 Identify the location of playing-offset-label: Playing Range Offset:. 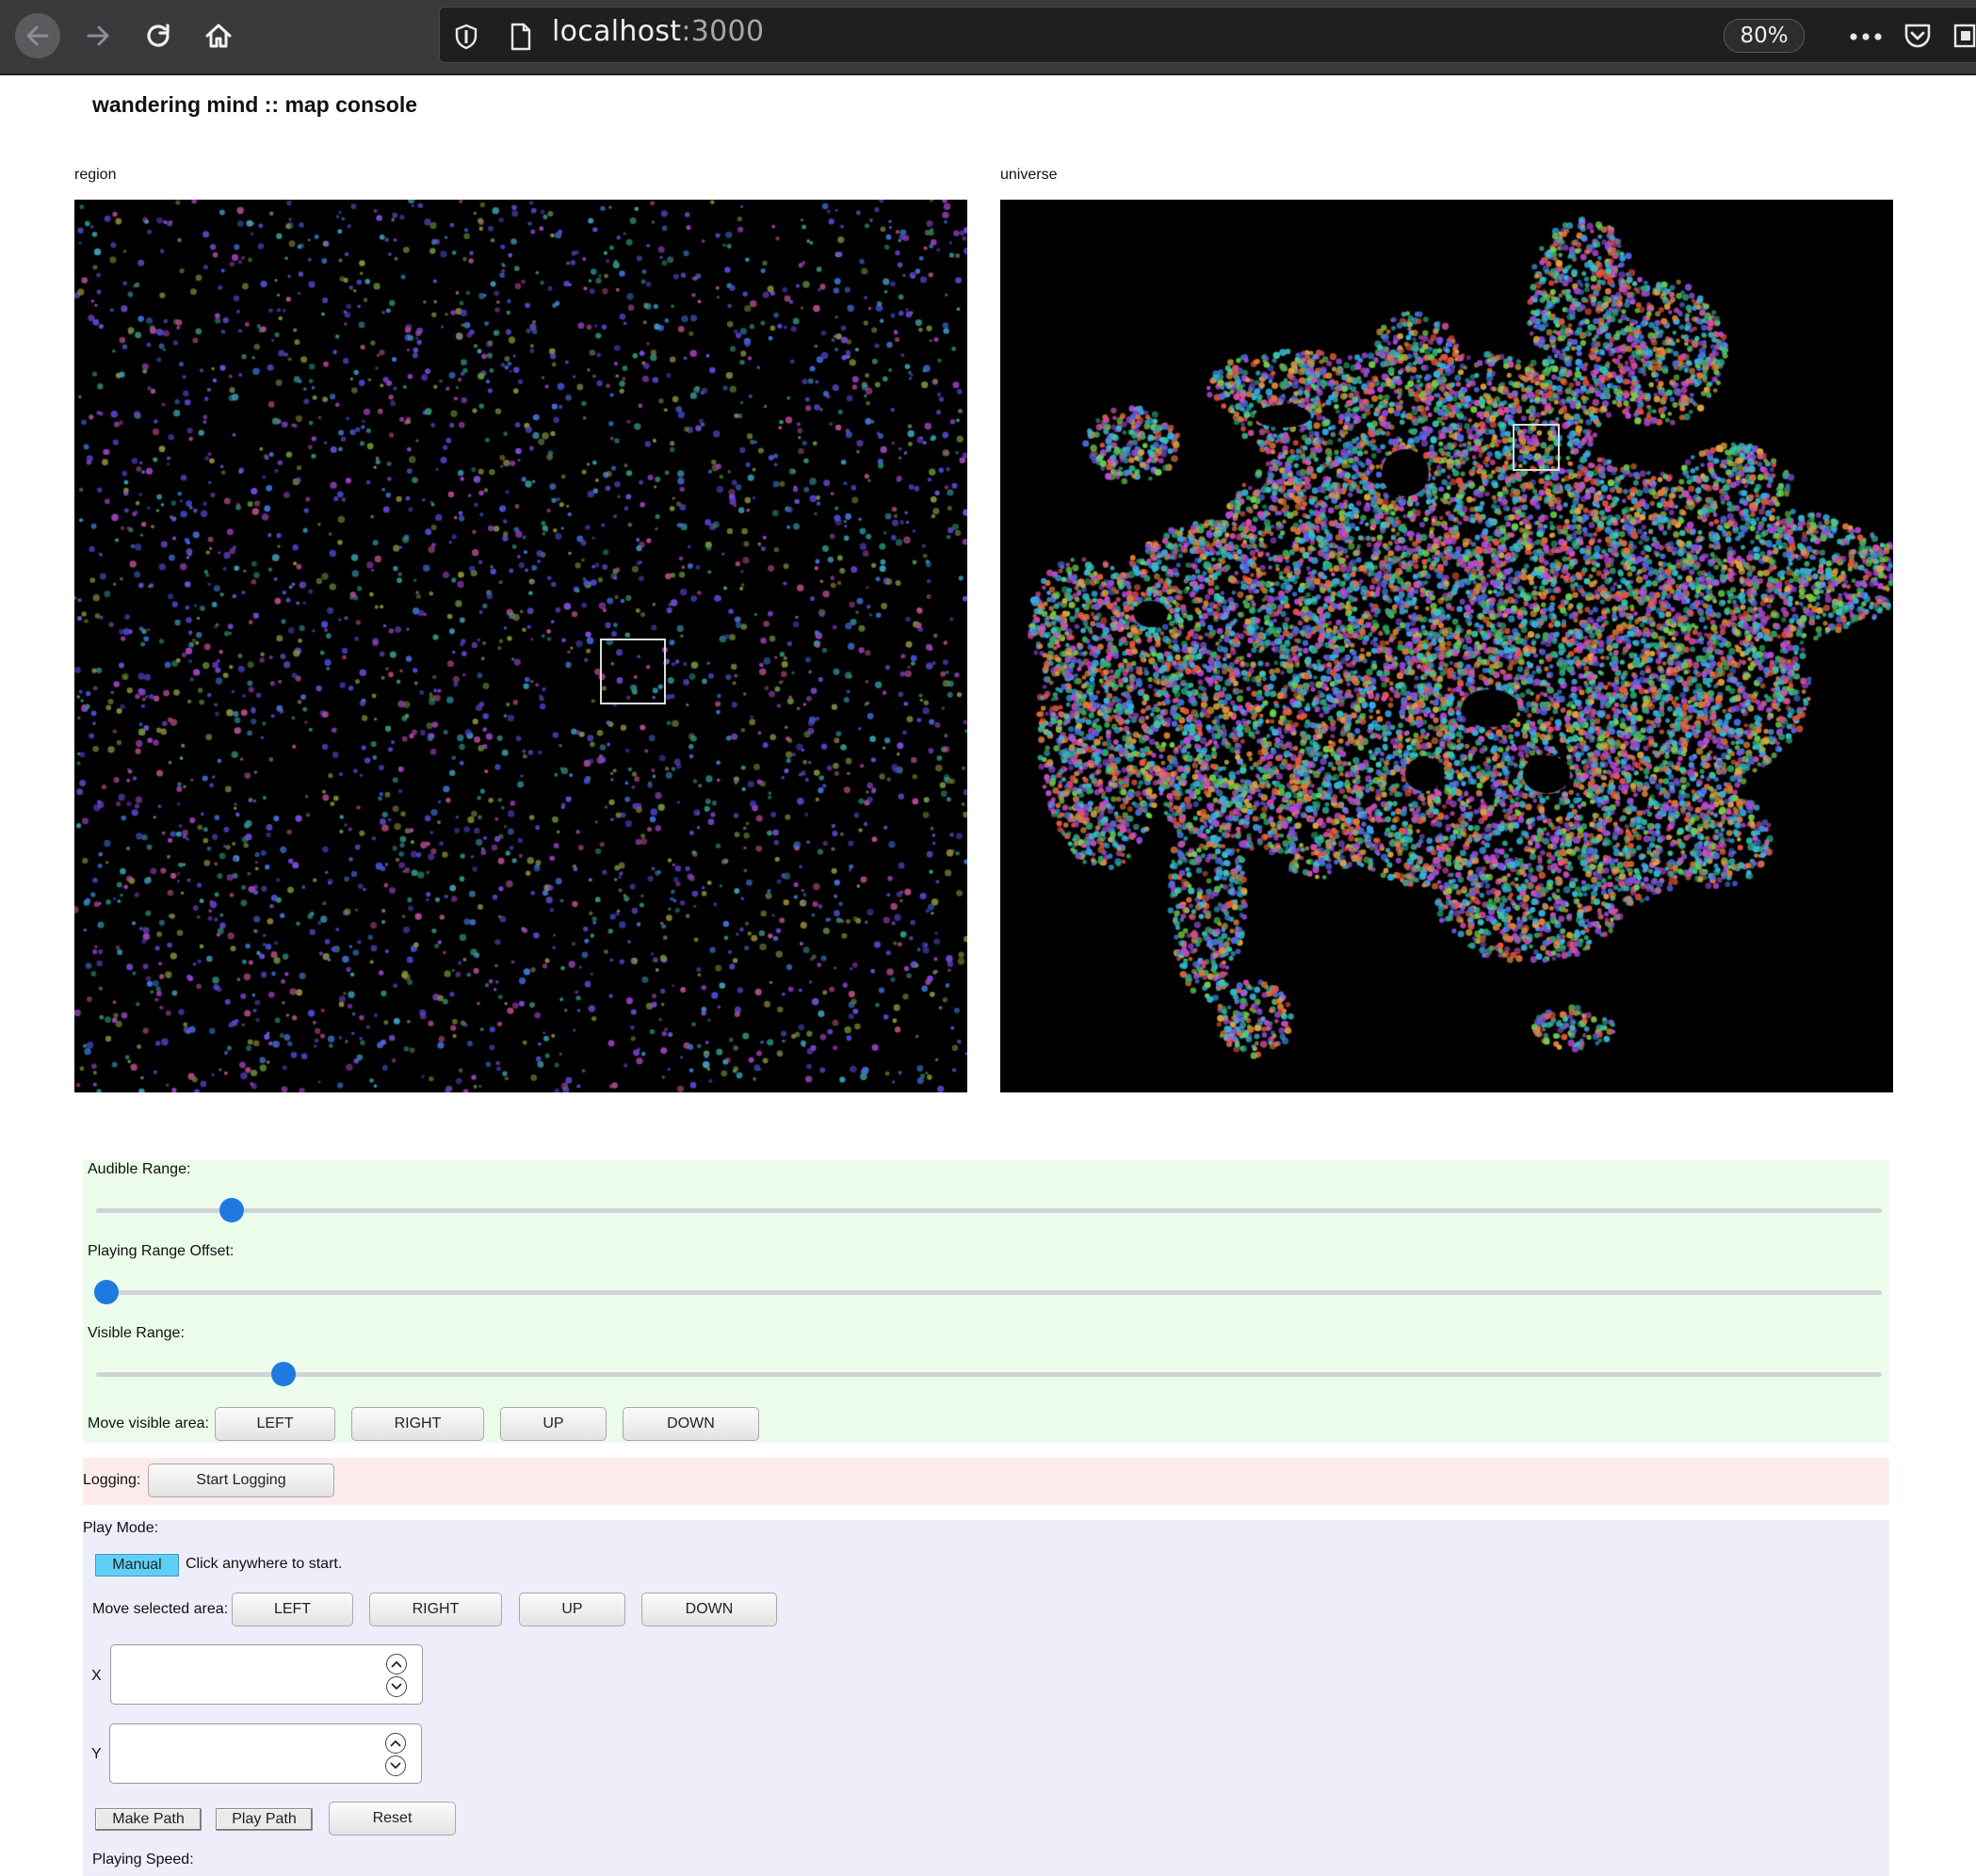
(161, 1251).